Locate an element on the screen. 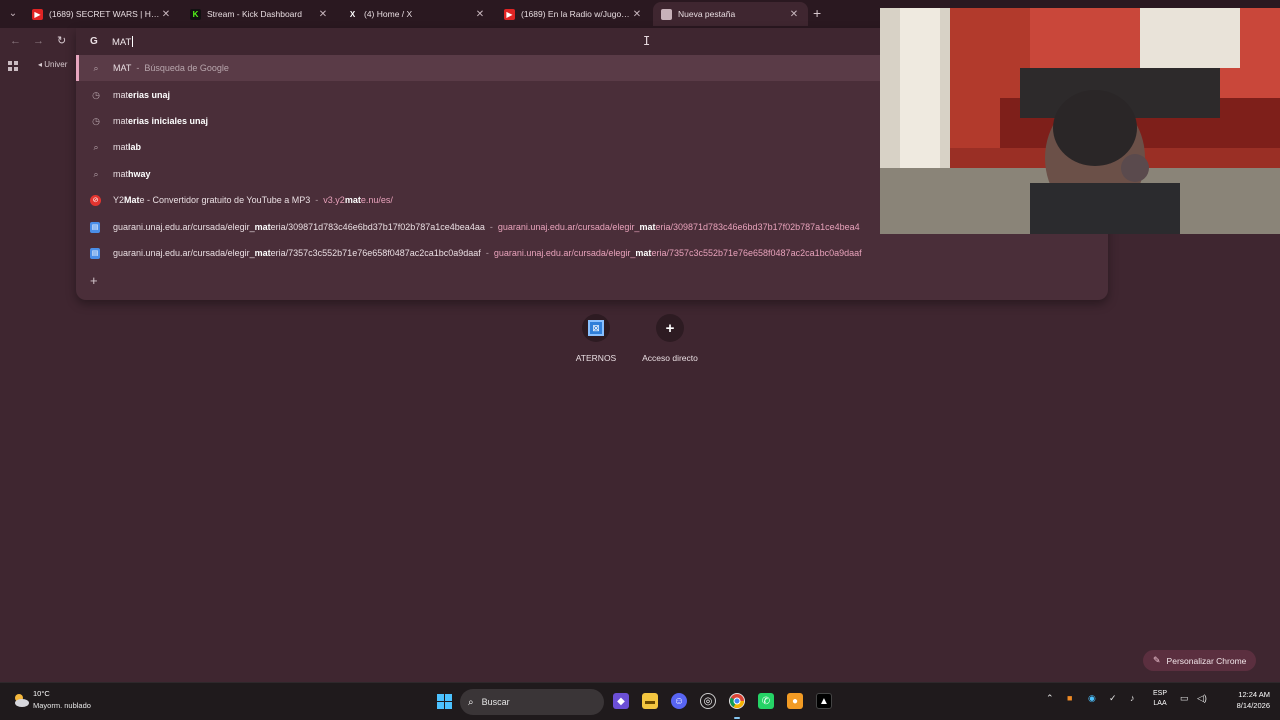 Image resolution: width=1280 pixels, height=720 pixels. webcam-overlay is located at coordinates (1080, 121).